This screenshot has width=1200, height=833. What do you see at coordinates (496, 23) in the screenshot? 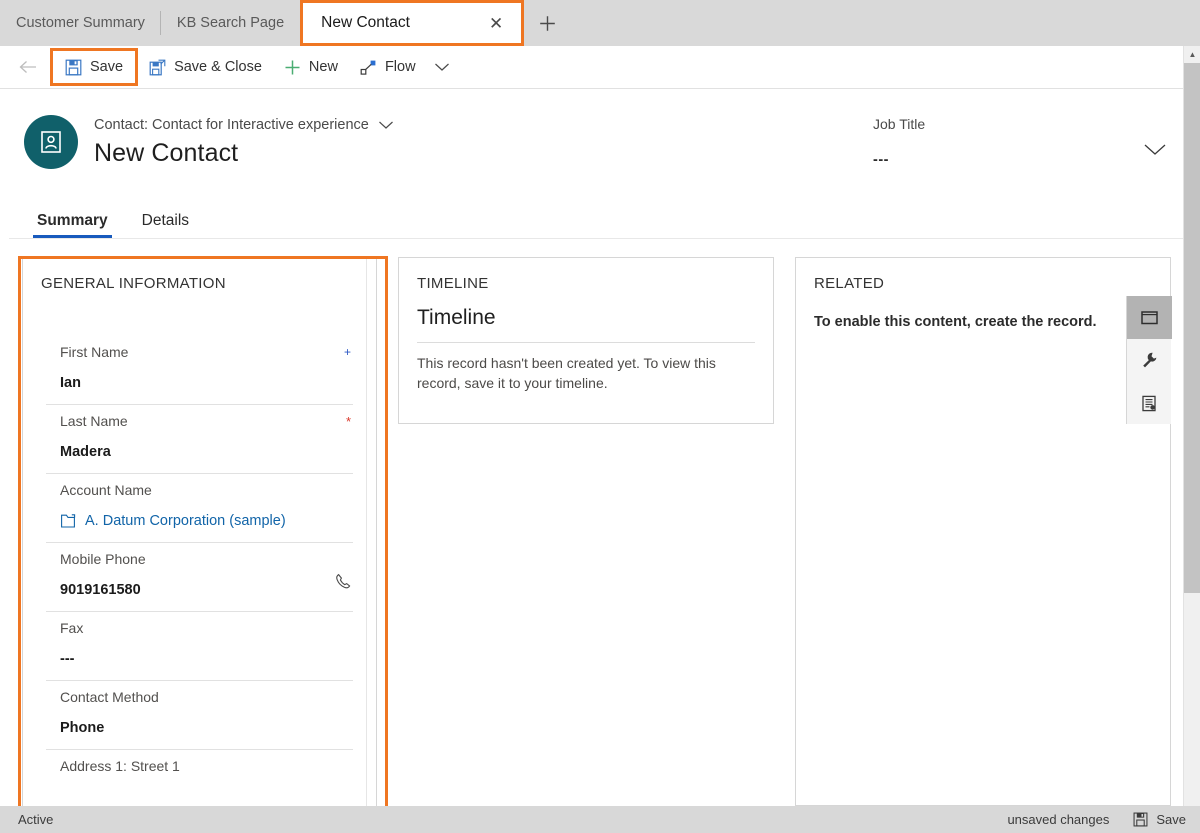
I see `close-icon: ✕` at bounding box center [496, 23].